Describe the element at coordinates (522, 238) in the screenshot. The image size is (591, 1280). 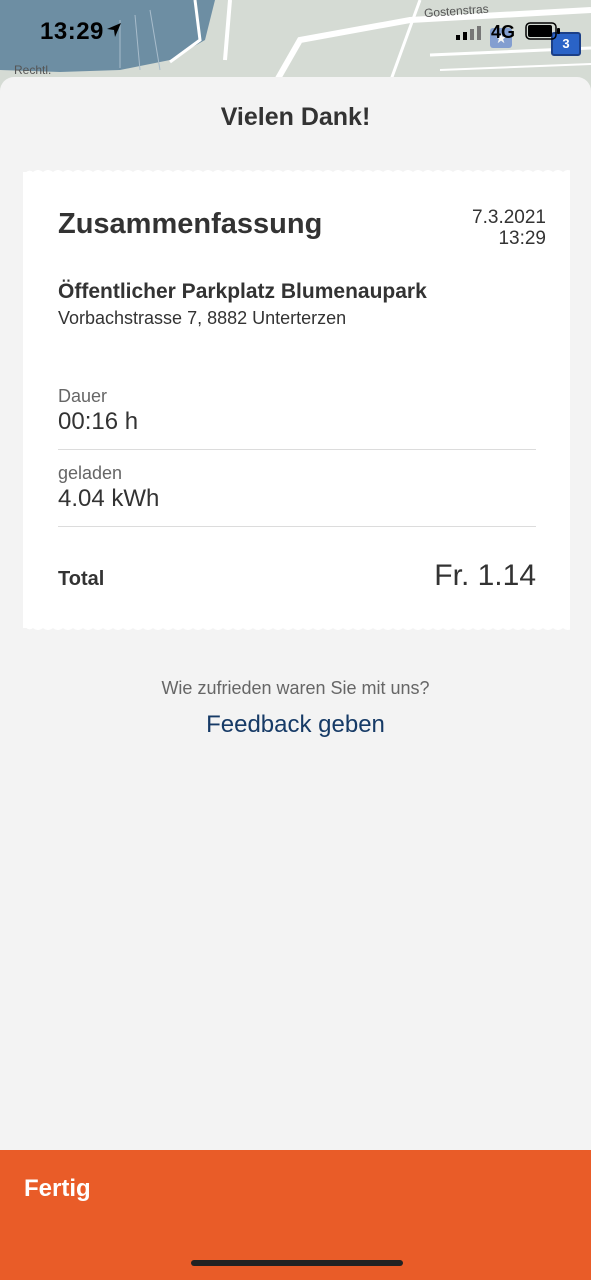
I see `receipt-time: 13:29` at that location.